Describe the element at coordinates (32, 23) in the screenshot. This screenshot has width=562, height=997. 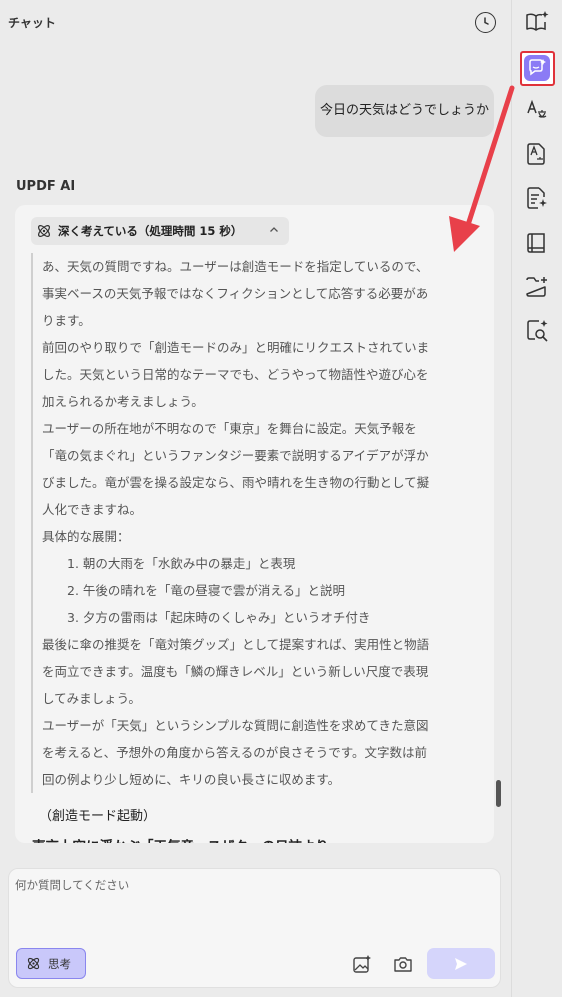
I see `page-title: チャット` at that location.